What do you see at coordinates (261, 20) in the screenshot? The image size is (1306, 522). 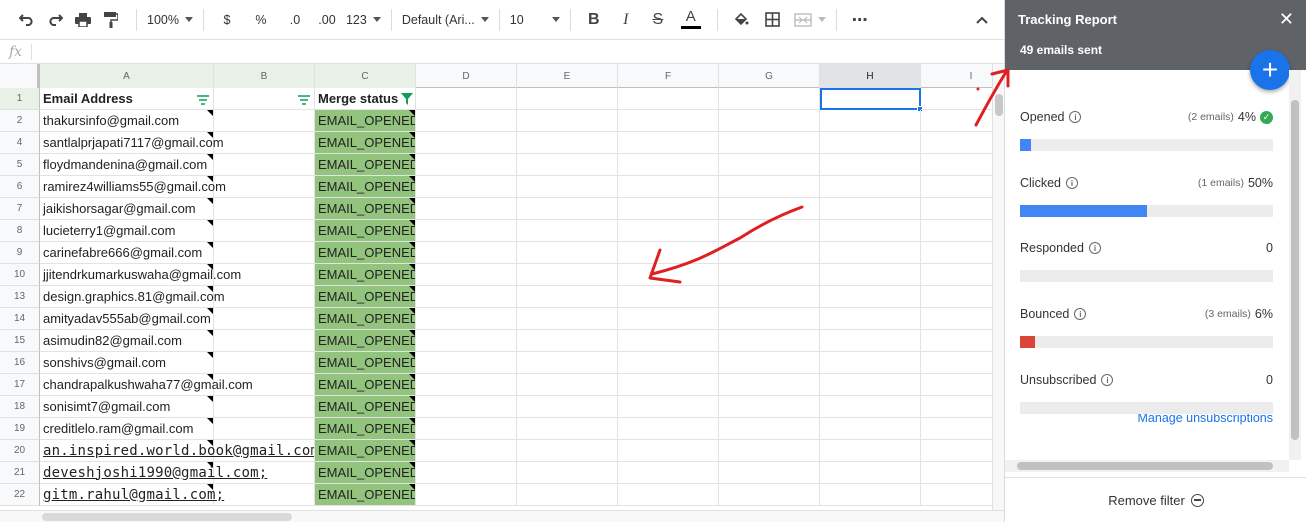 I see `percent-format-button: %` at bounding box center [261, 20].